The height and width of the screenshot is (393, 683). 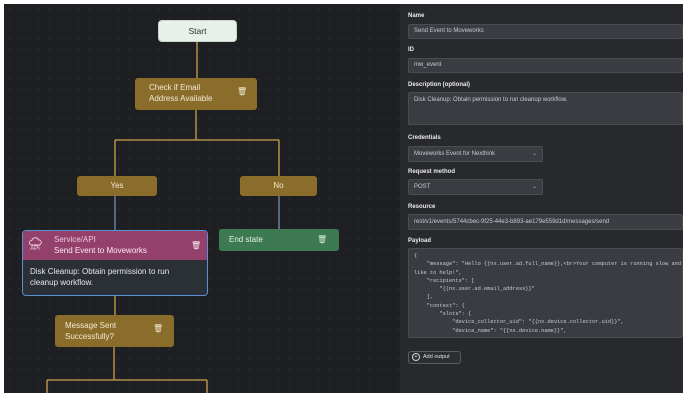 I want to click on credentials-label: Credentials, so click(x=424, y=138).